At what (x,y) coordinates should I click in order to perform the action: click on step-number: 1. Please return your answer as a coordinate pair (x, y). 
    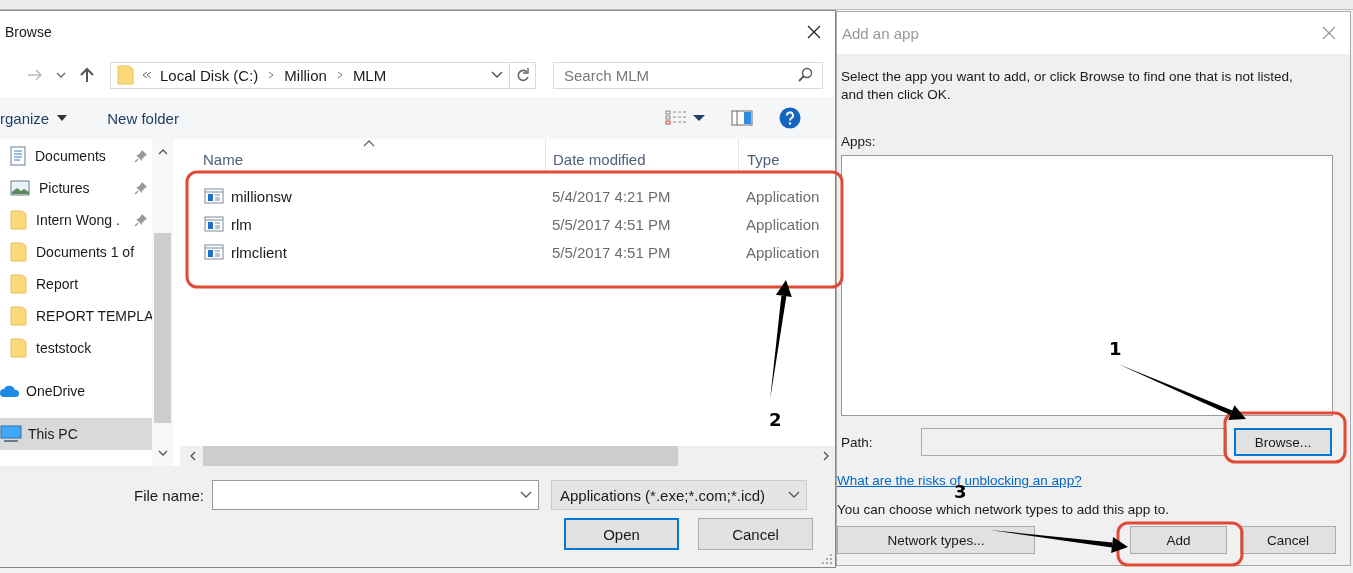
    Looking at the image, I should click on (1115, 348).